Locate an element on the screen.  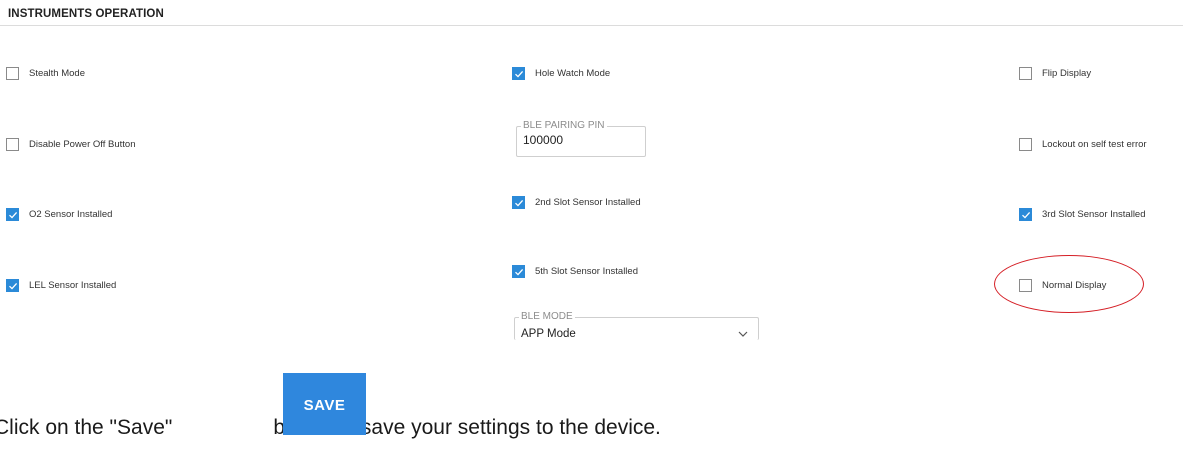
stealth-mode-label: Stealth Mode is located at coordinates (57, 73).